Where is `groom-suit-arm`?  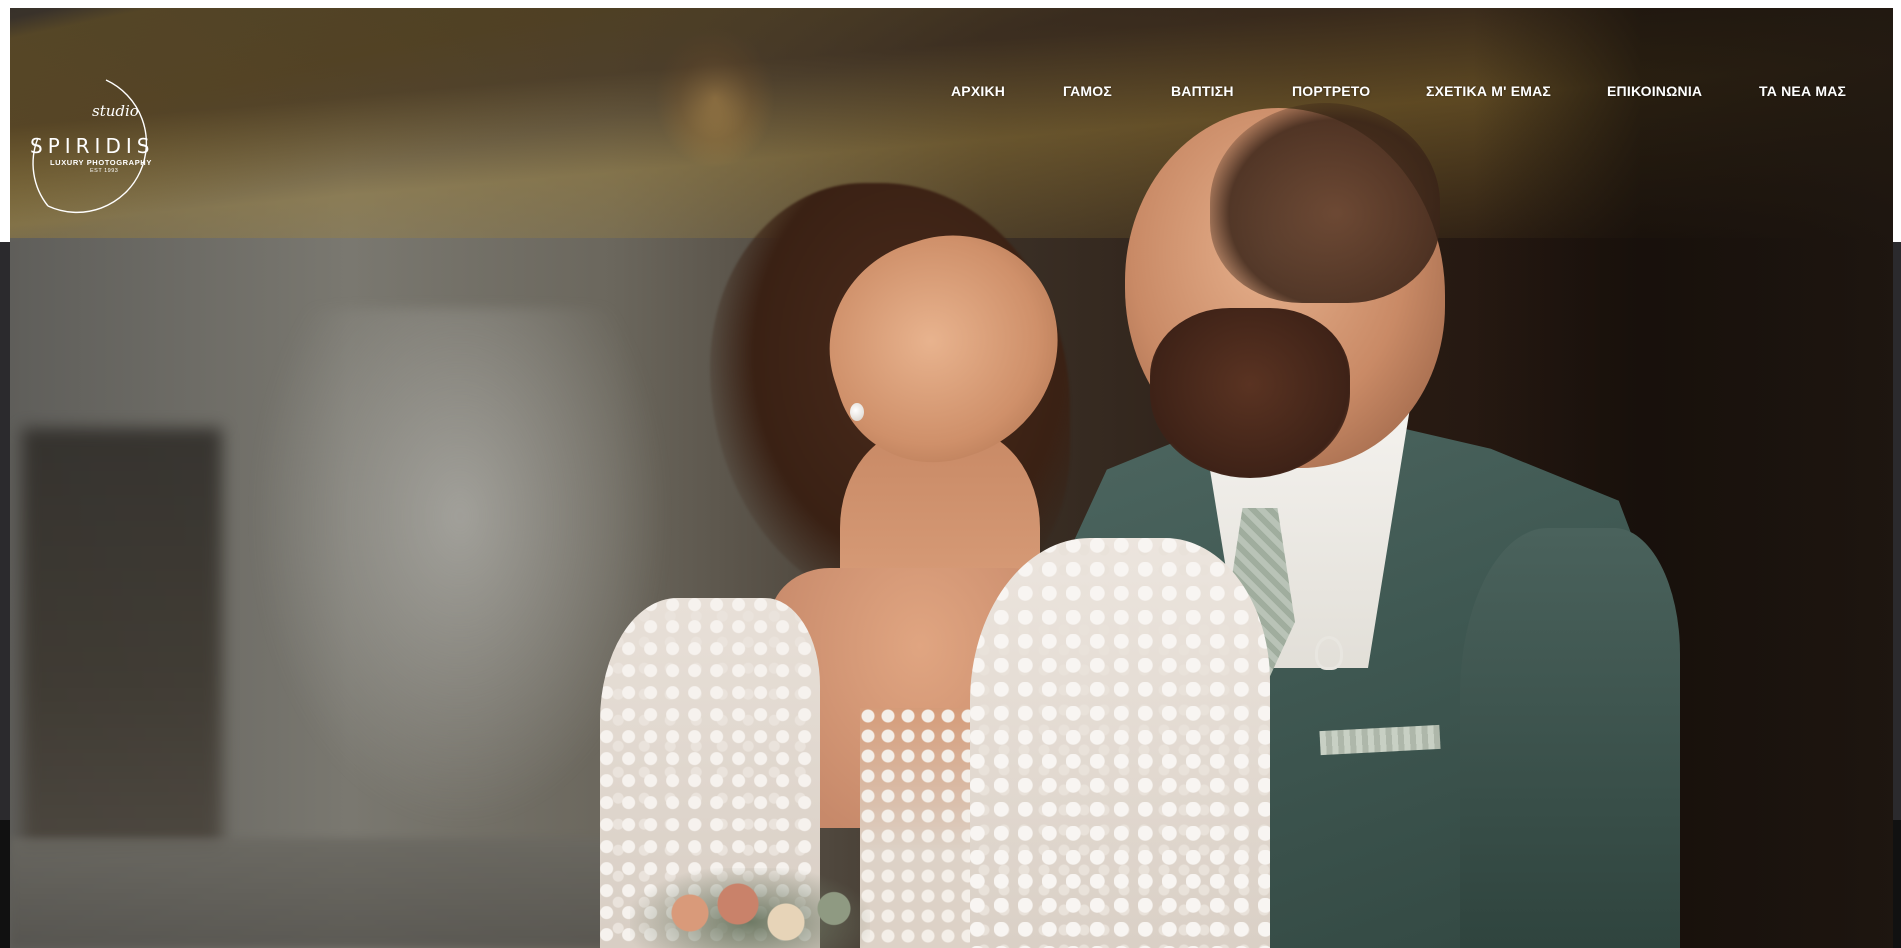
groom-suit-arm is located at coordinates (1570, 738).